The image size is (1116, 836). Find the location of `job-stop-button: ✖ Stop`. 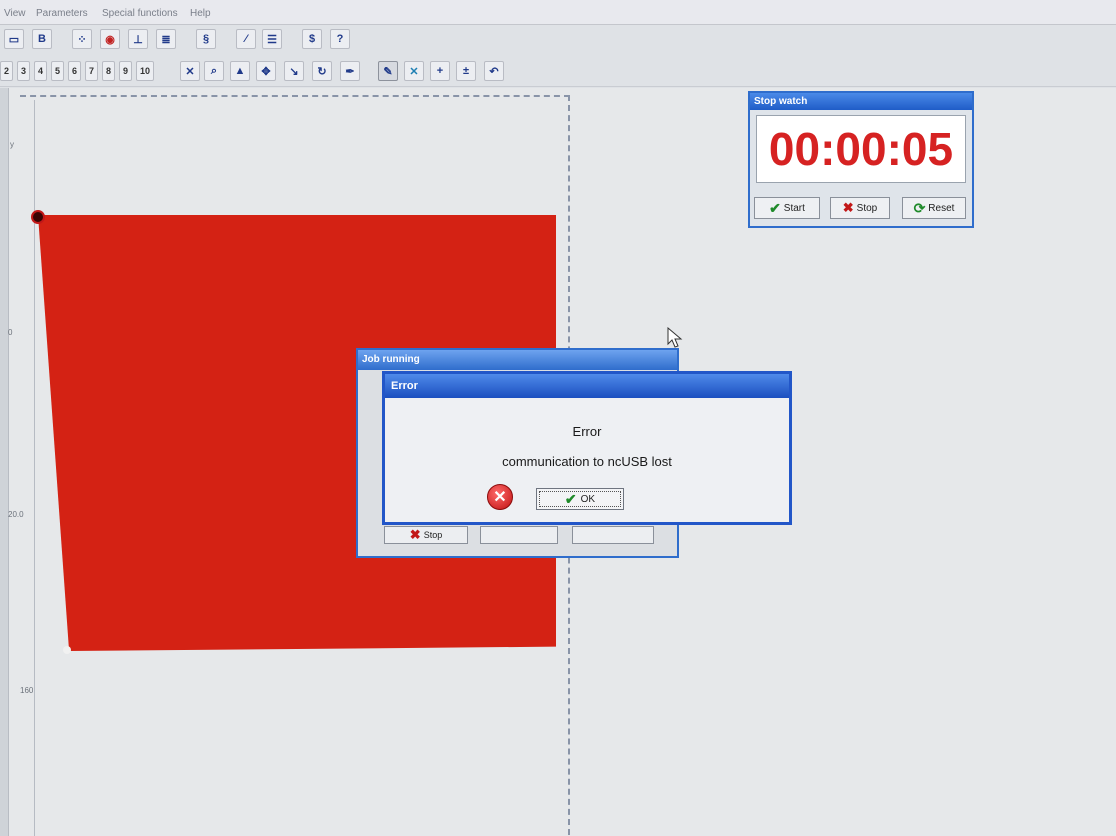

job-stop-button: ✖ Stop is located at coordinates (426, 535).